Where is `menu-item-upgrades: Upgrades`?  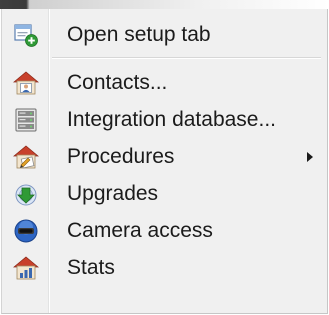
menu-item-upgrades: Upgrades is located at coordinates (164, 193).